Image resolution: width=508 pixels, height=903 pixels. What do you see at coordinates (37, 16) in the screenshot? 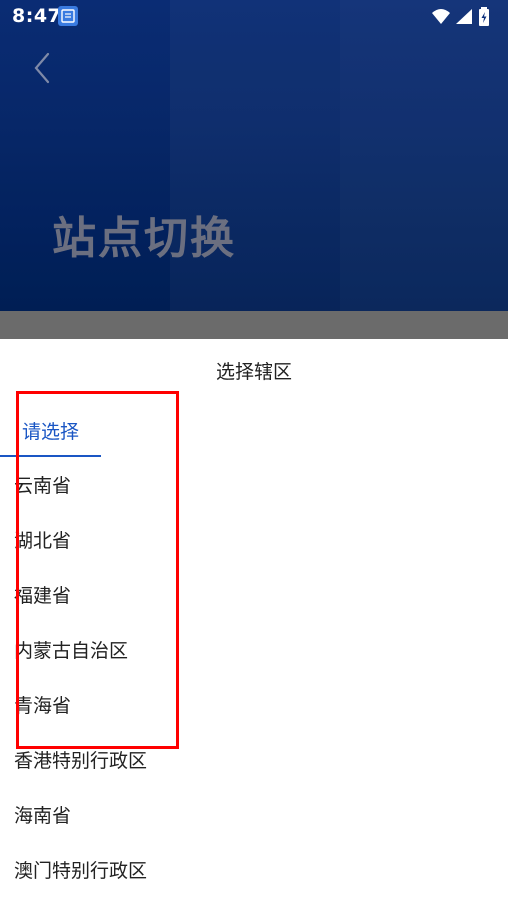
I see `status-time: 8:47` at bounding box center [37, 16].